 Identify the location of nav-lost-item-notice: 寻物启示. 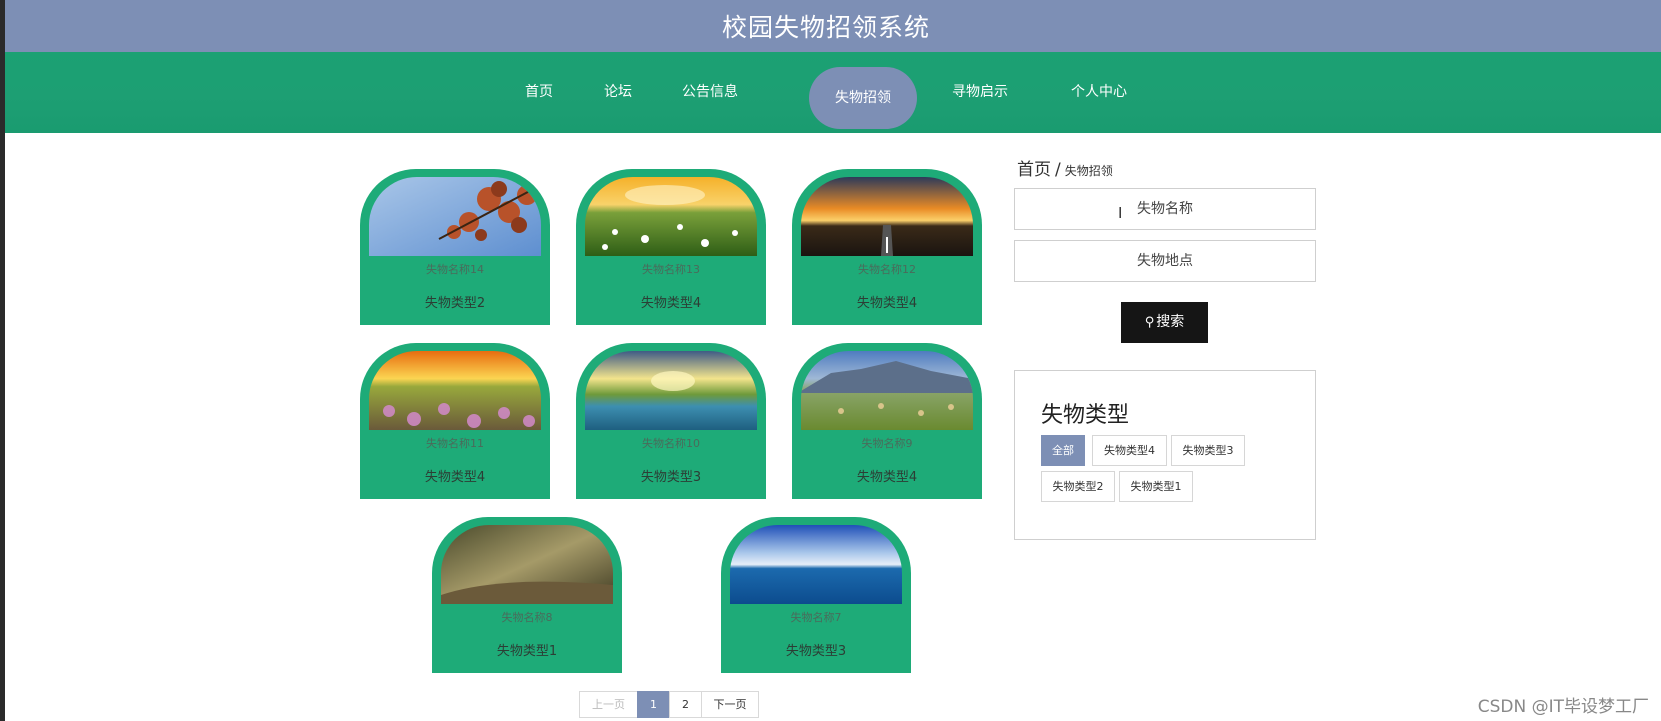
(980, 92).